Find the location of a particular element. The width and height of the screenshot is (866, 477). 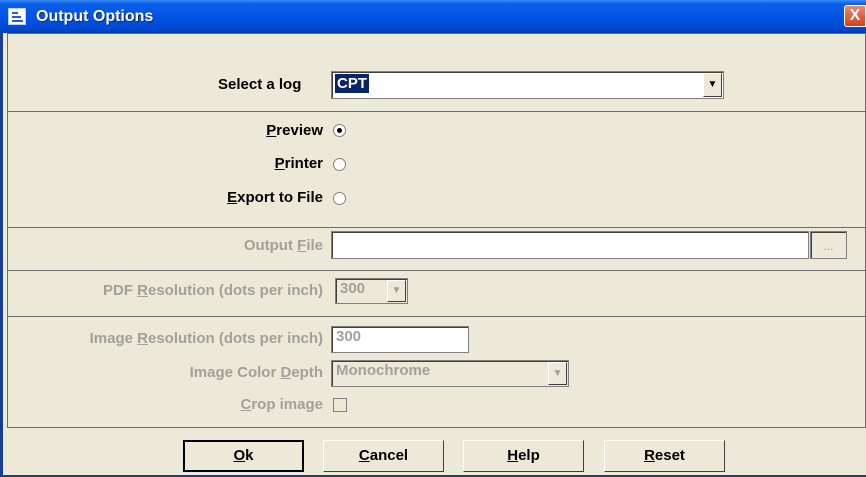

pdf-resolution-select: 300 ▼ is located at coordinates (371, 291).